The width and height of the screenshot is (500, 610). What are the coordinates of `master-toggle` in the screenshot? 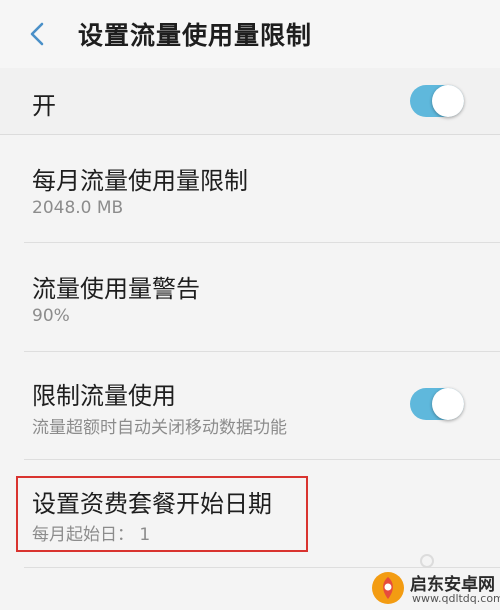 It's located at (437, 101).